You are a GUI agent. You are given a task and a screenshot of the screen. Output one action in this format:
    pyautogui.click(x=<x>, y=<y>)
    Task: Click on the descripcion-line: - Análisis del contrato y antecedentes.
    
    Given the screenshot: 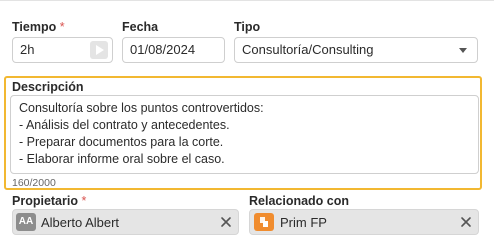 What is the action you would take?
    pyautogui.click(x=124, y=125)
    